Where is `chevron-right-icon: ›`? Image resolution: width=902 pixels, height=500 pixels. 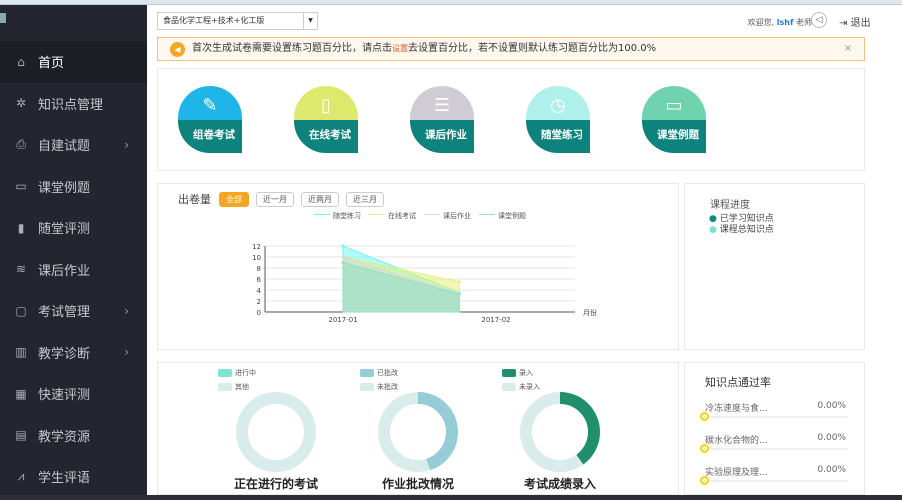 chevron-right-icon: › is located at coordinates (126, 352).